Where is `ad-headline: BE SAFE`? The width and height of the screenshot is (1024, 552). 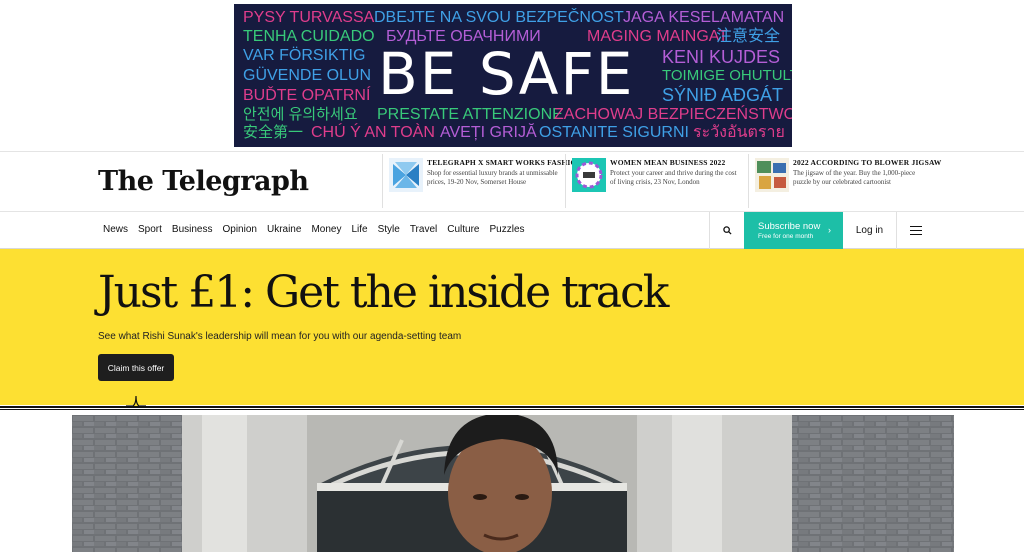 ad-headline: BE SAFE is located at coordinates (506, 74).